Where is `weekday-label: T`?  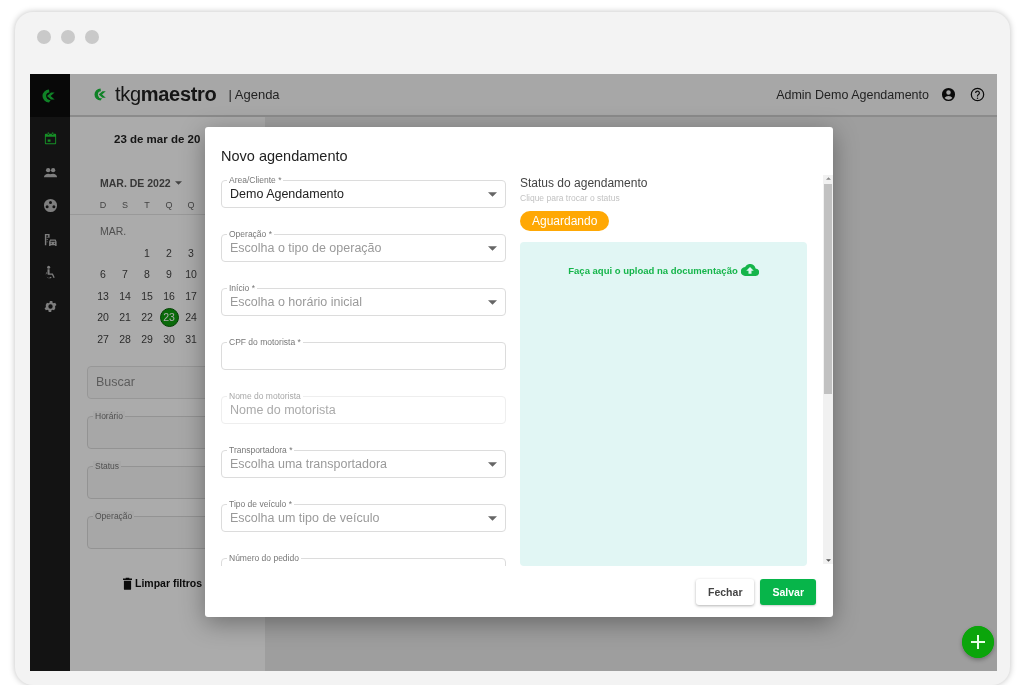 weekday-label: T is located at coordinates (147, 205).